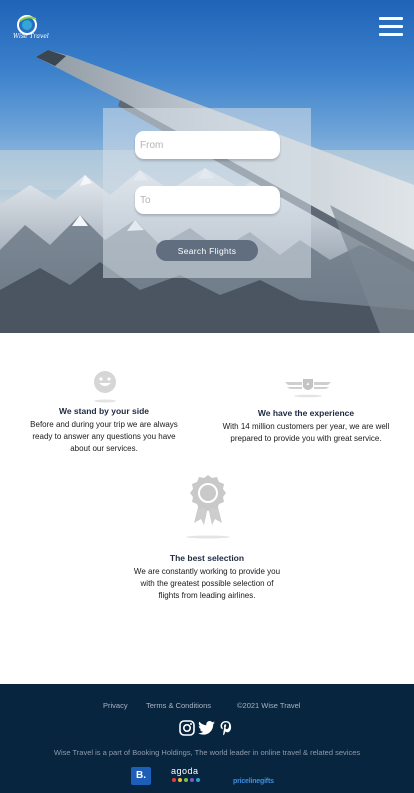  What do you see at coordinates (115, 705) in the screenshot?
I see `privacy-link: Privacy` at bounding box center [115, 705].